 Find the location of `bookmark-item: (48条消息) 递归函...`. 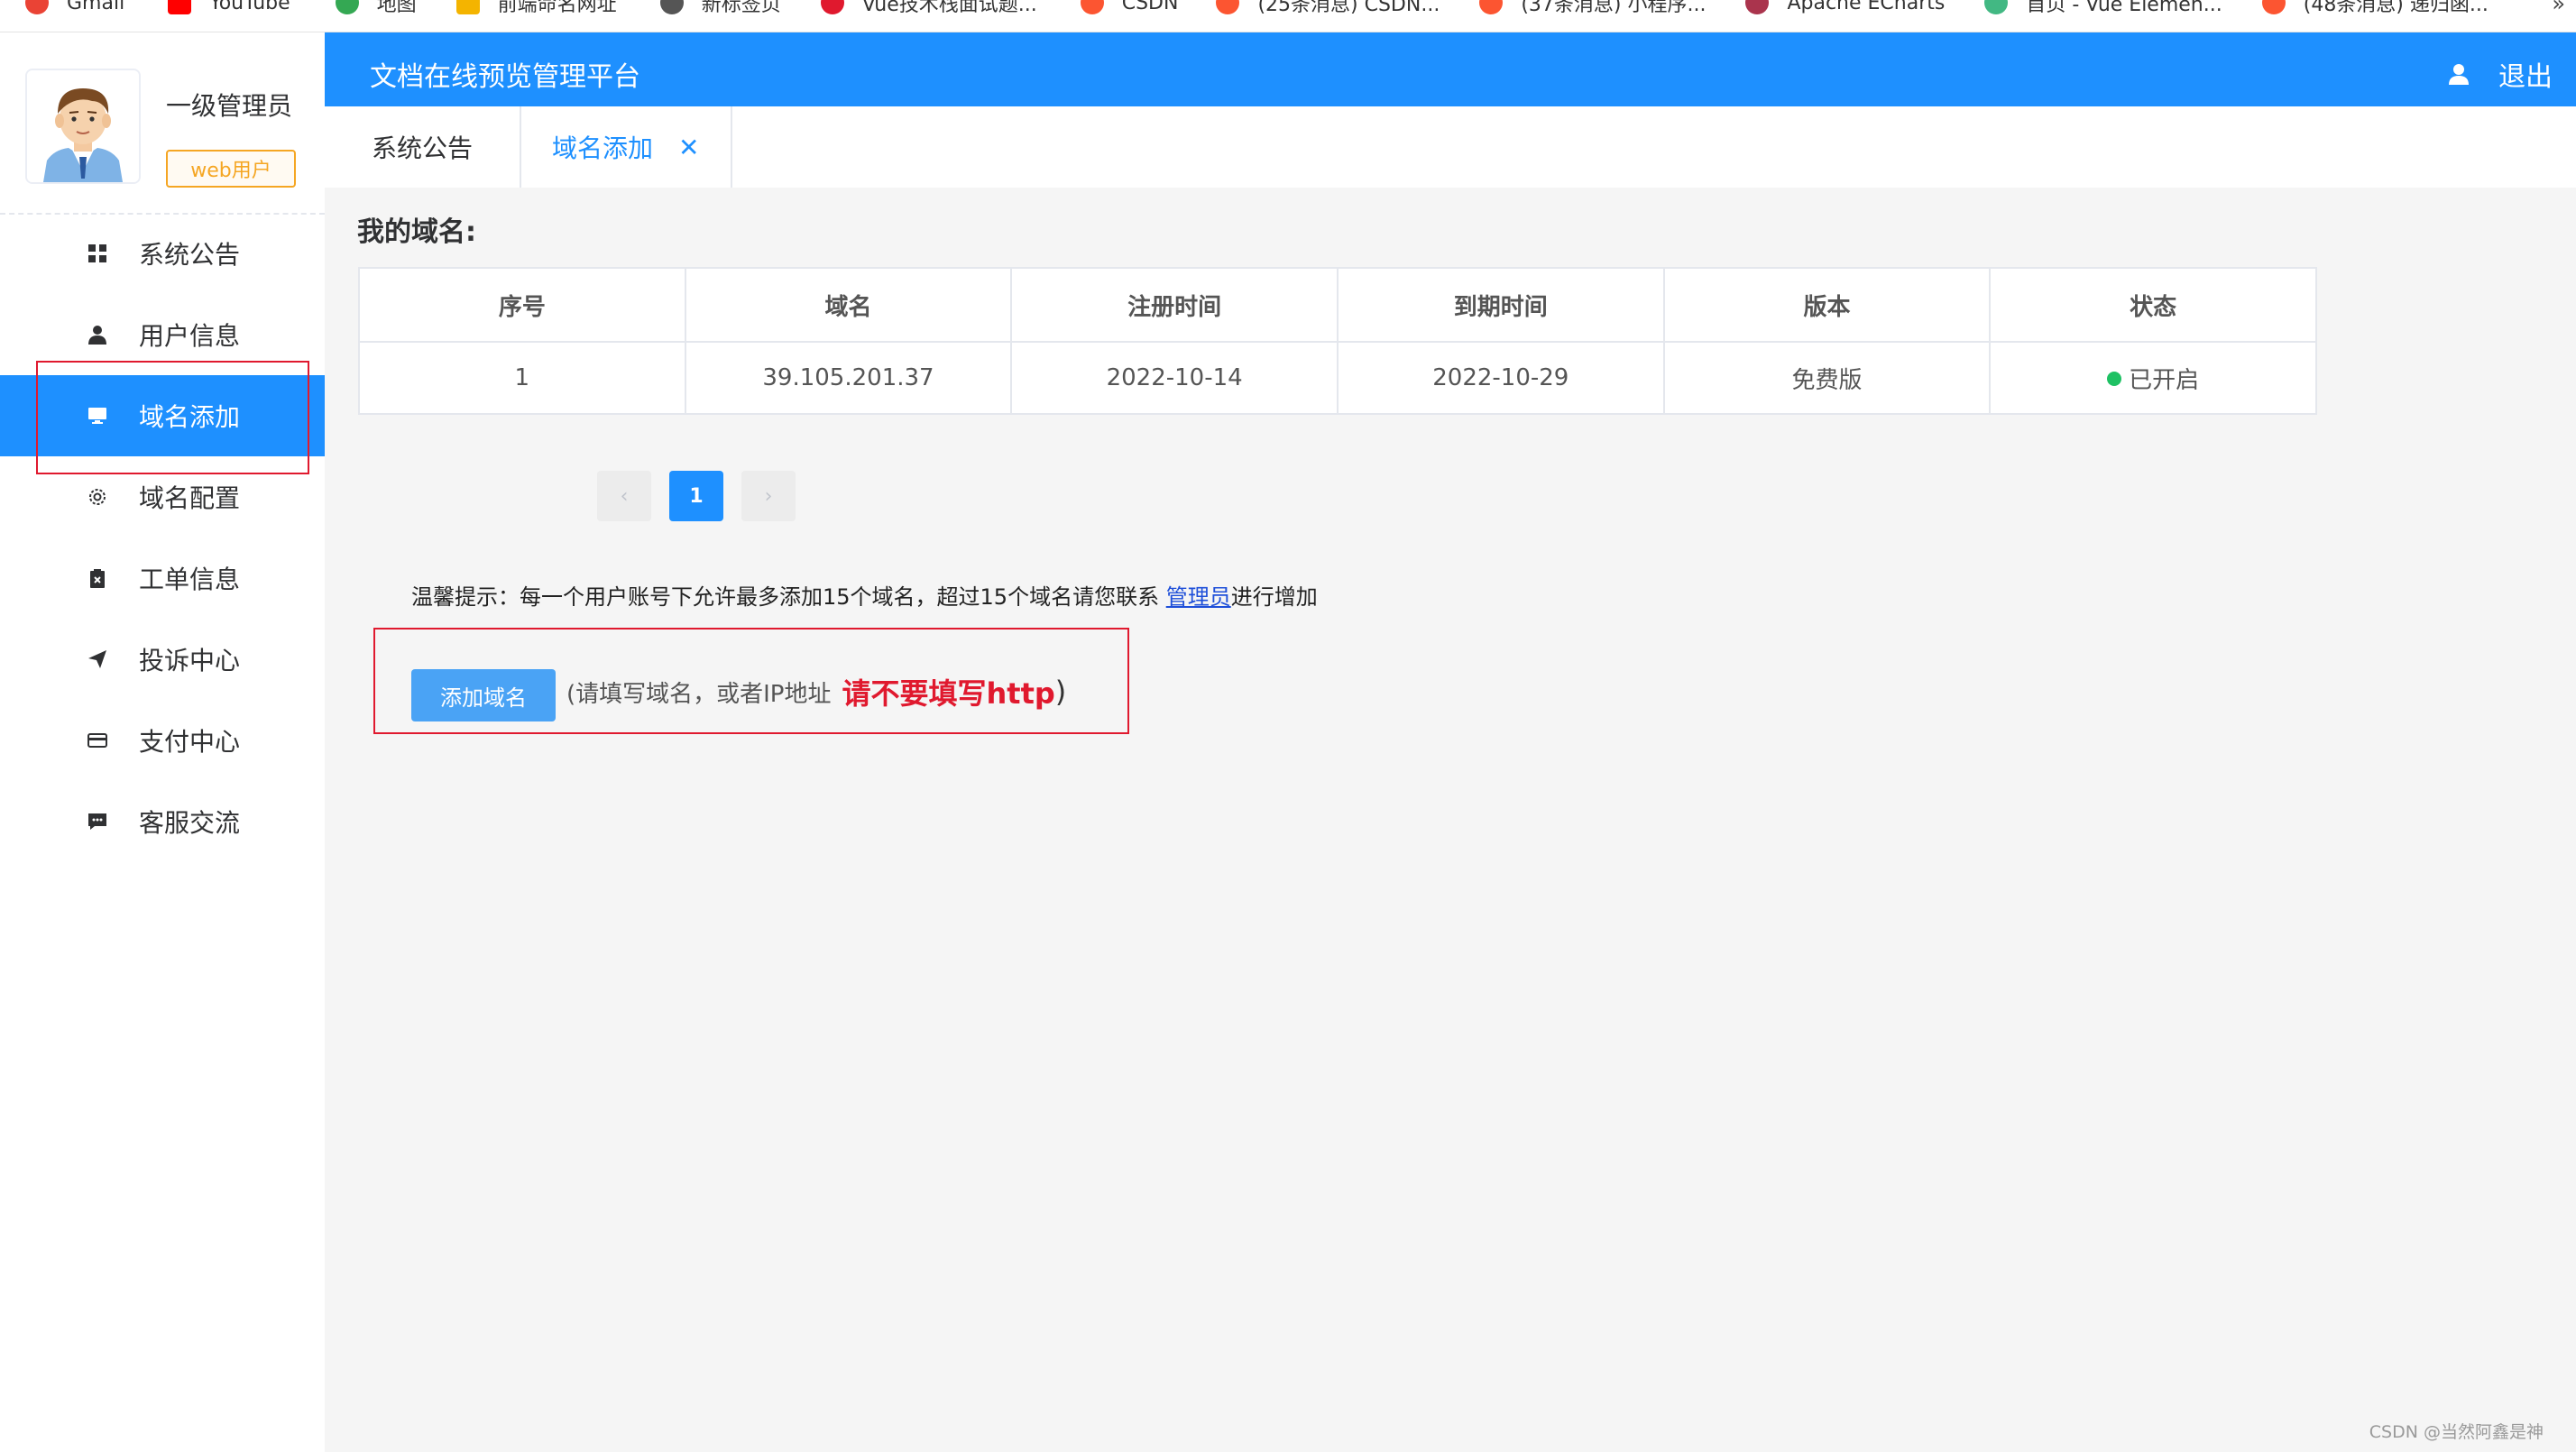

bookmark-item: (48条消息) 递归函... is located at coordinates (2375, 8).